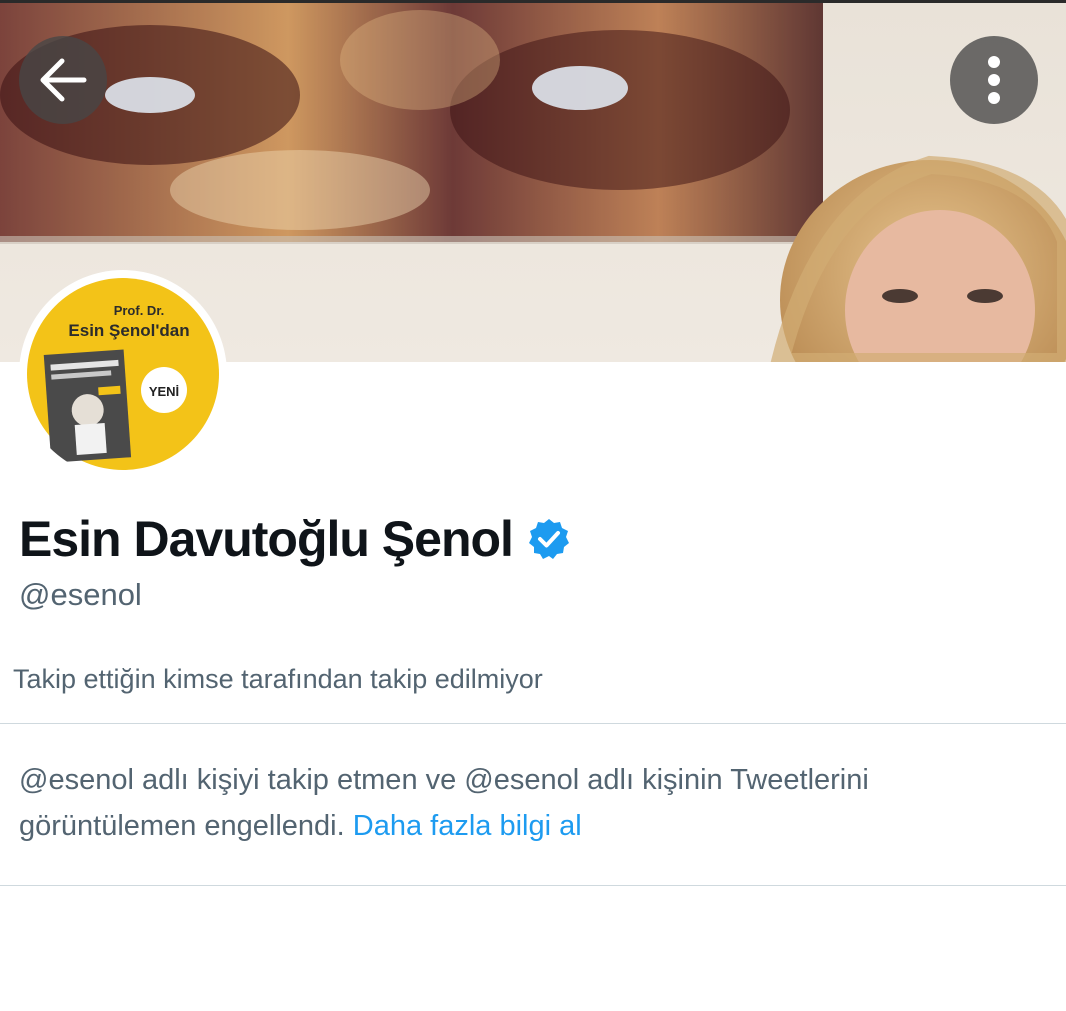 The height and width of the screenshot is (1011, 1066). I want to click on learn-more-link: Daha fazla bilgi al, so click(467, 826).